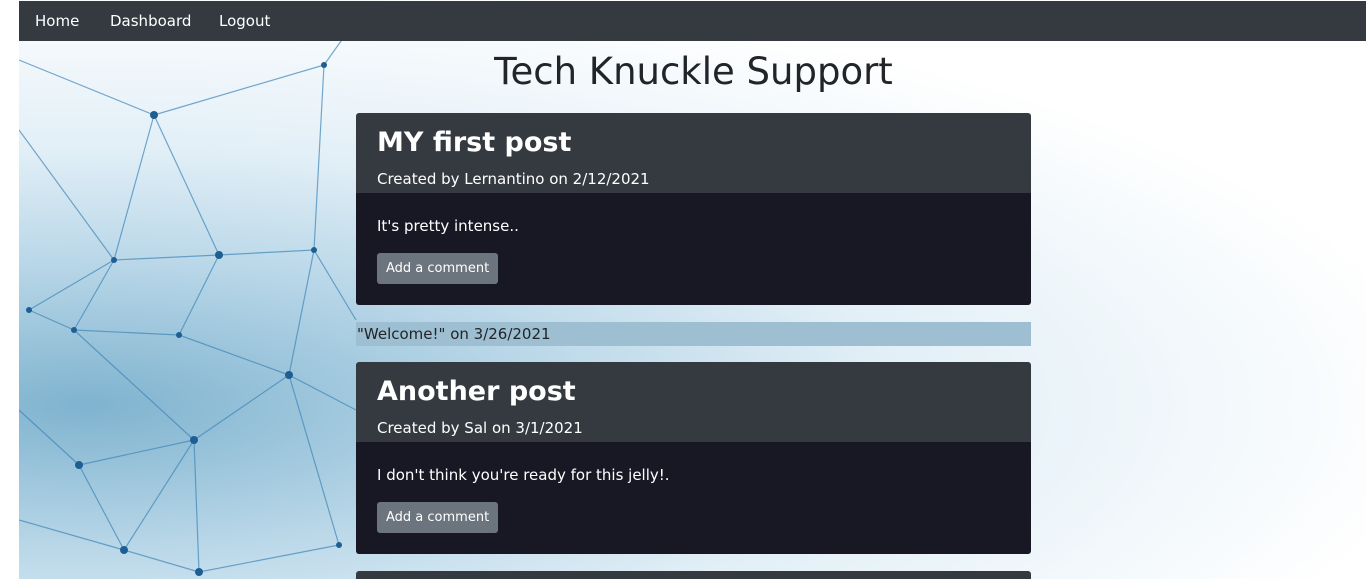  I want to click on comment-text: "Welcome!" on 3/26/2021, so click(454, 334).